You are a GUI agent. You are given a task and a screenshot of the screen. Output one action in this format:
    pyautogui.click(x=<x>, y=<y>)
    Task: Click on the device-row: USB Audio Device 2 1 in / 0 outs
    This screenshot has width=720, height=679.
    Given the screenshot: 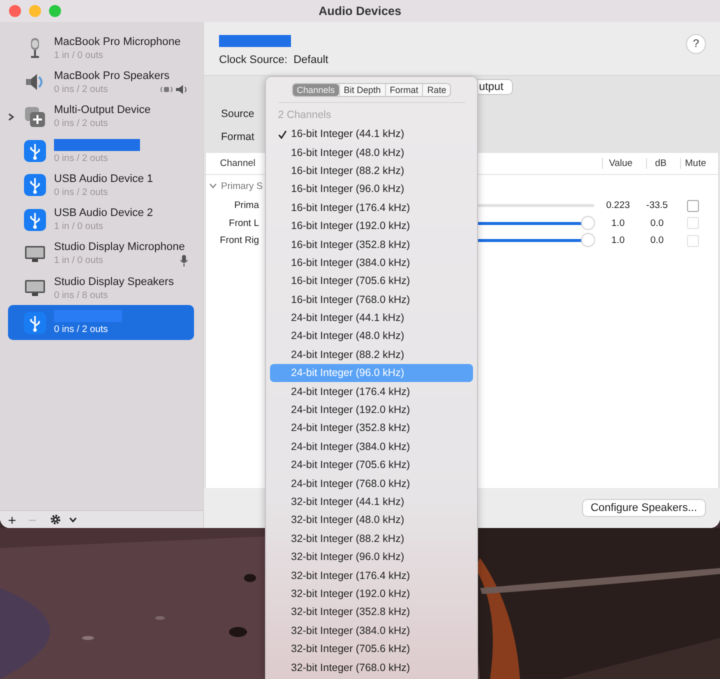 What is the action you would take?
    pyautogui.click(x=101, y=219)
    